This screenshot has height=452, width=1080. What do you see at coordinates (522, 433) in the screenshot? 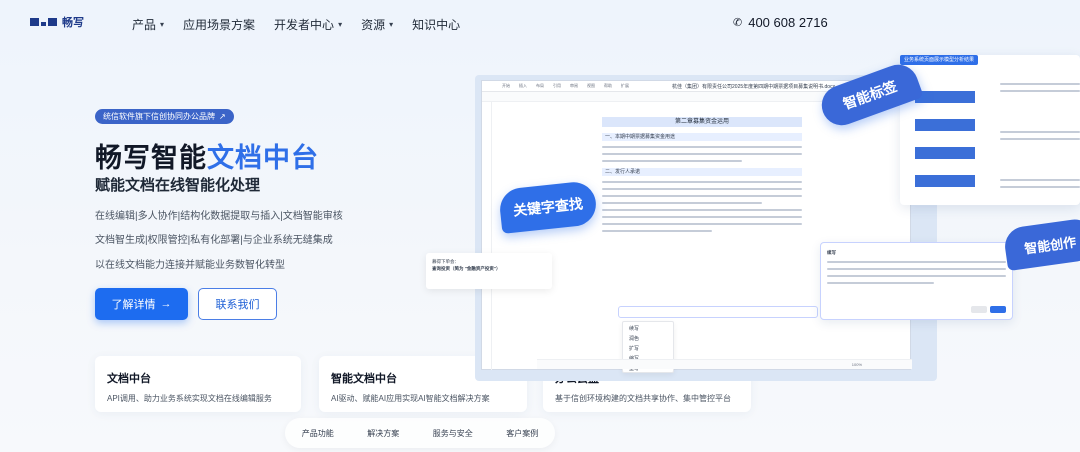
I see `tab-cases: 客户案例` at bounding box center [522, 433].